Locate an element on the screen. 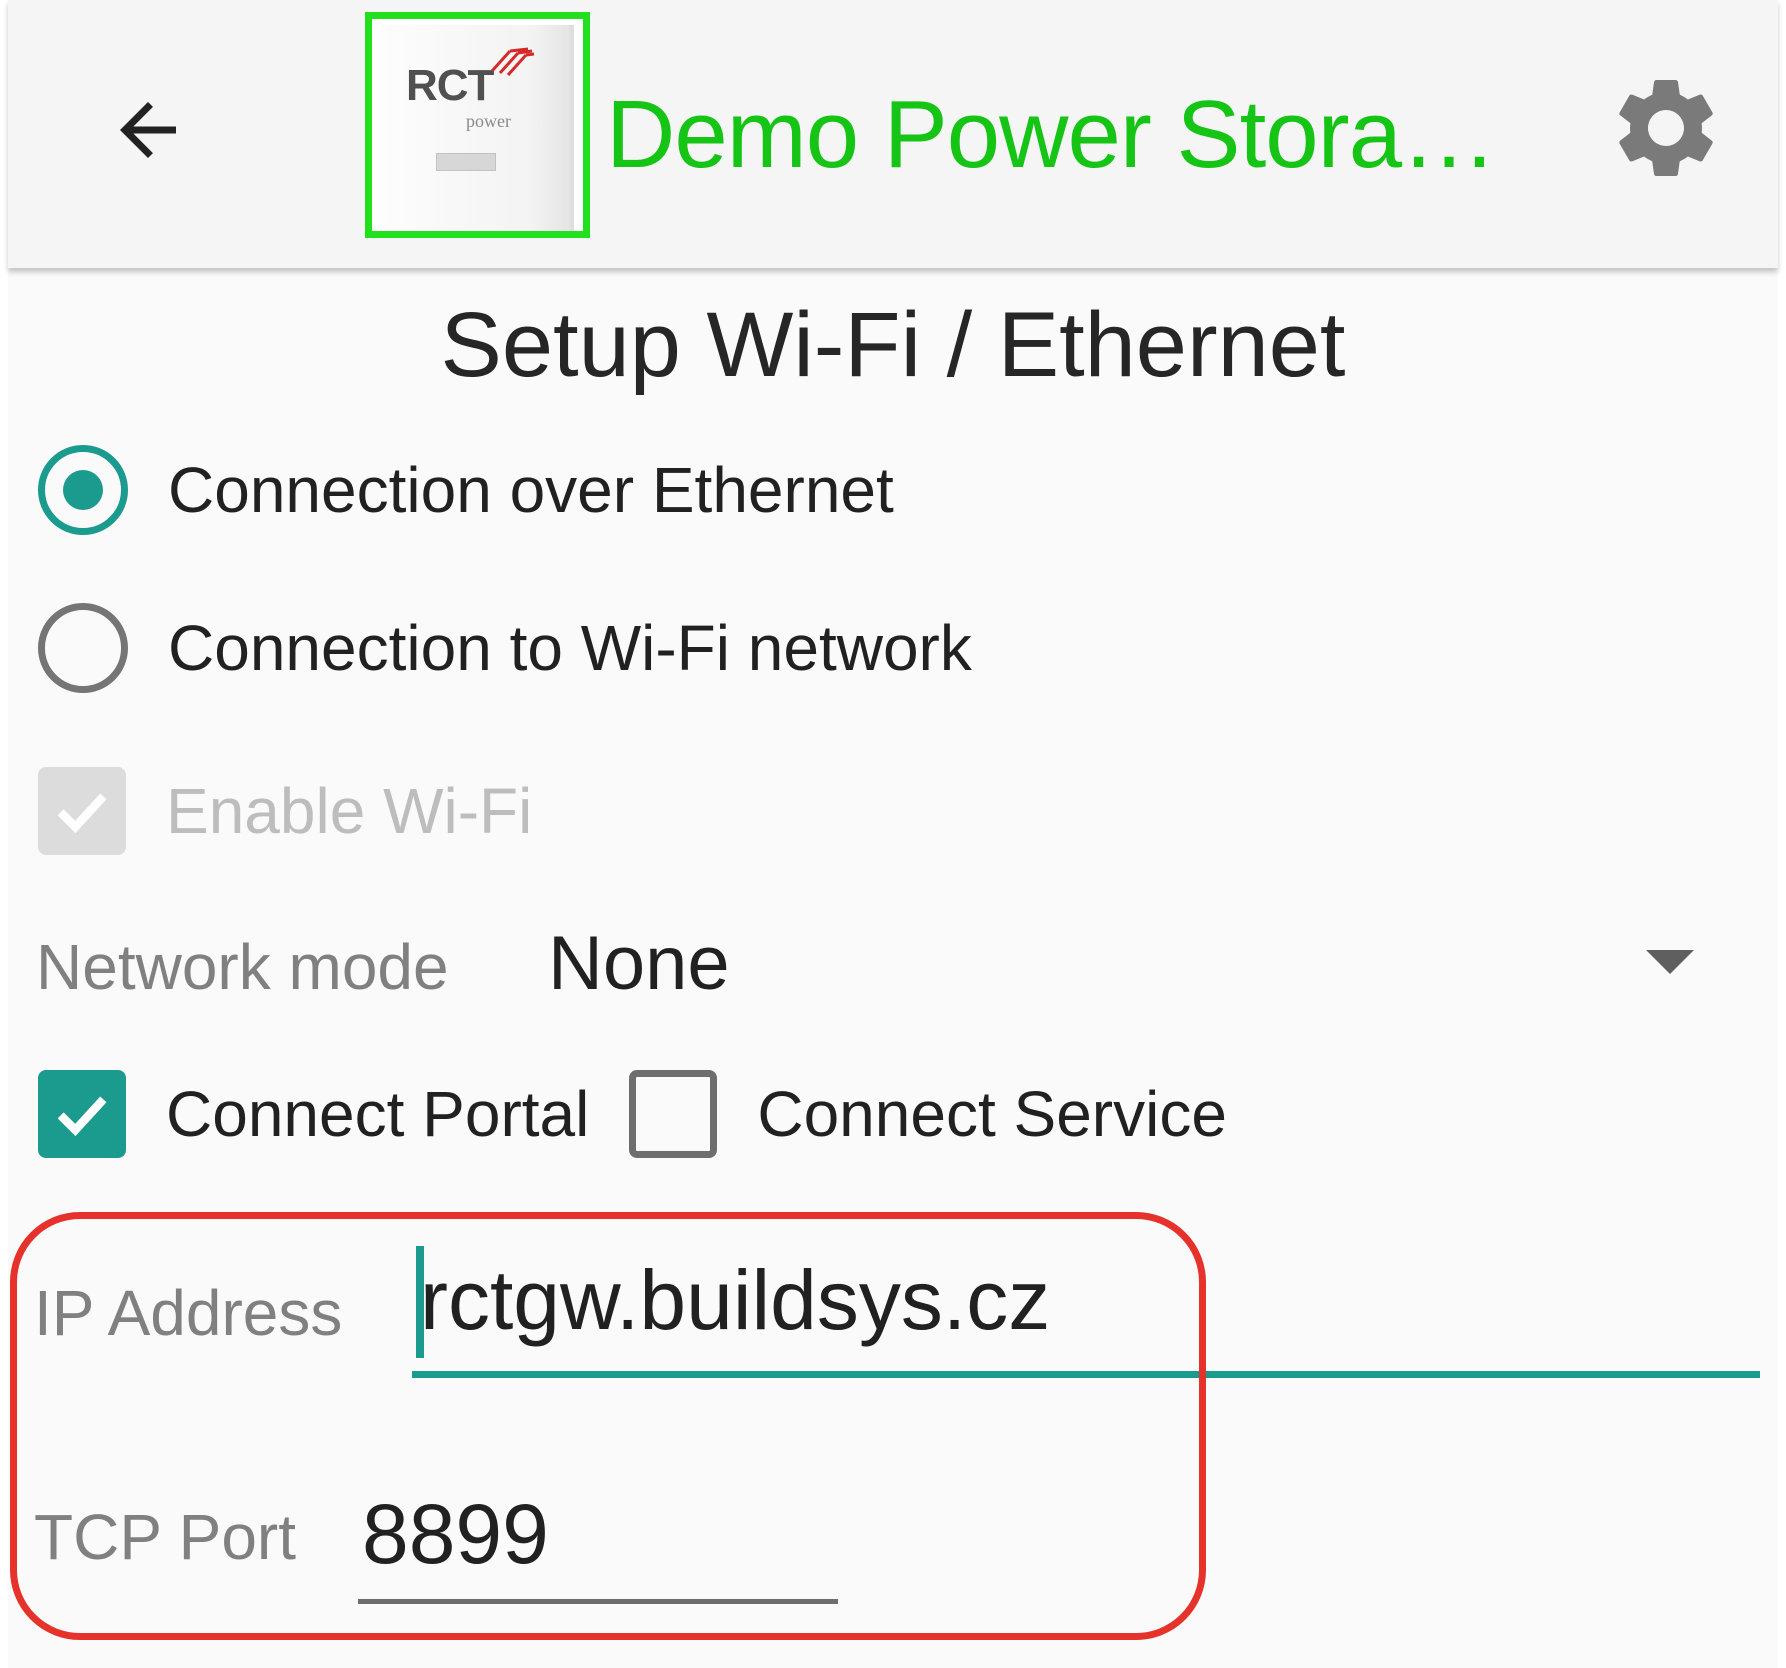 Image resolution: width=1786 pixels, height=1668 pixels. ip-address-label: IP Address is located at coordinates (188, 1313).